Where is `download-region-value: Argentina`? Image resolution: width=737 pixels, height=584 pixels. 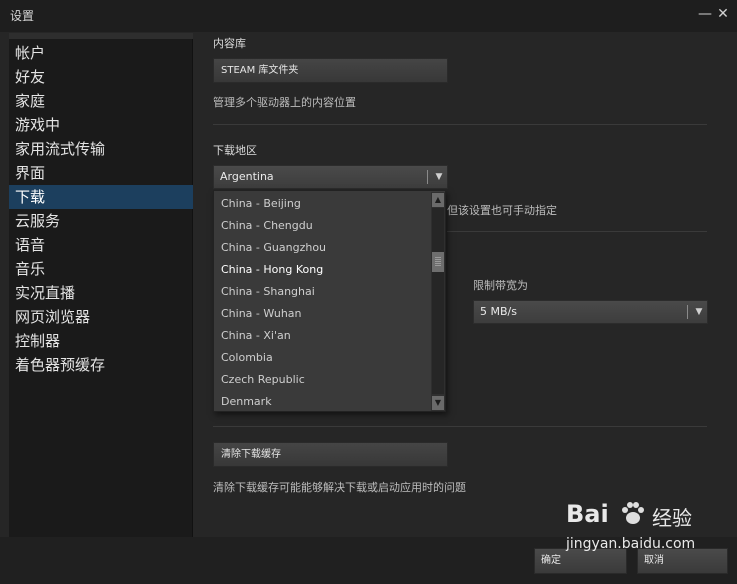
download-region-value: Argentina is located at coordinates (247, 176).